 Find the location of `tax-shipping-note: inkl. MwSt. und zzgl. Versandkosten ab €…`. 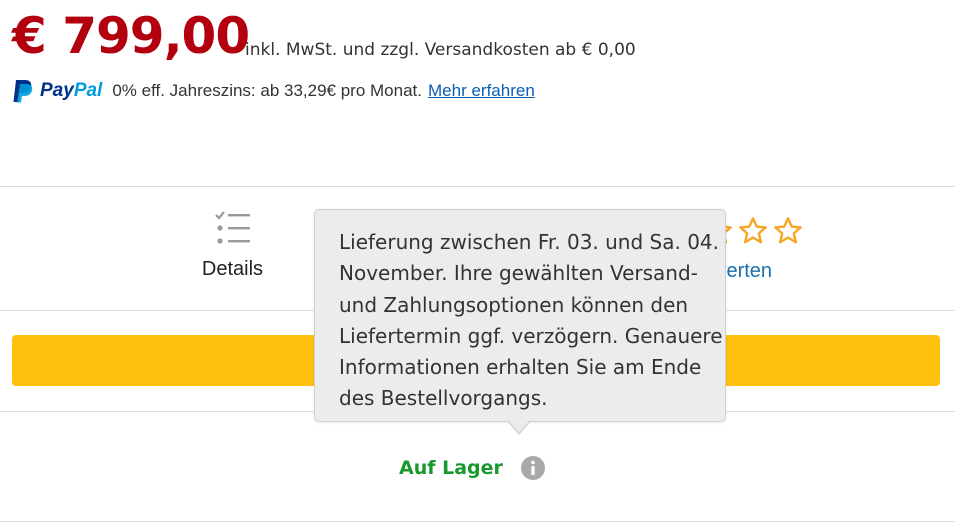

tax-shipping-note: inkl. MwSt. und zzgl. Versandkosten ab €… is located at coordinates (440, 50).